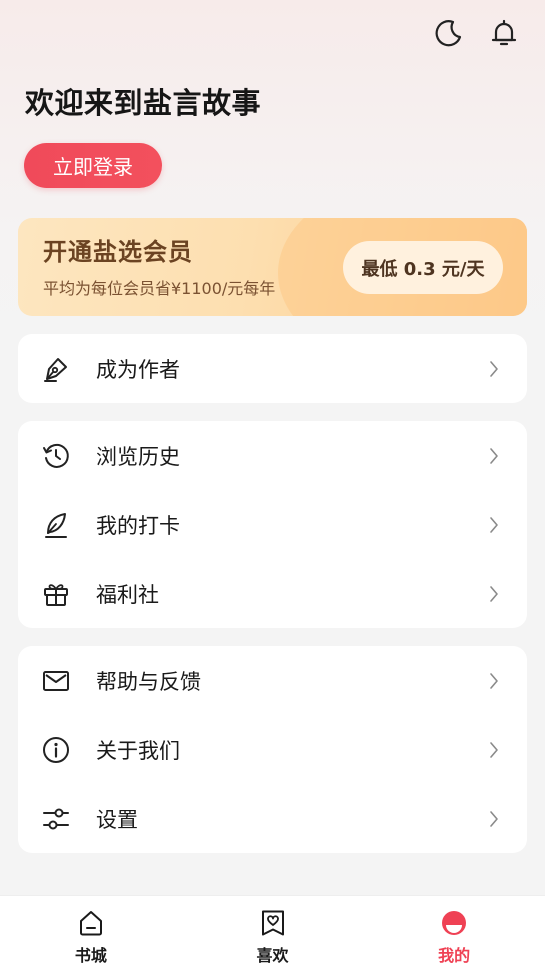 This screenshot has width=545, height=970. I want to click on vip-banner: 开通盐选会员 平均为每位会员省¥1100/元每年 最低 0.3 元/天, so click(272, 267).